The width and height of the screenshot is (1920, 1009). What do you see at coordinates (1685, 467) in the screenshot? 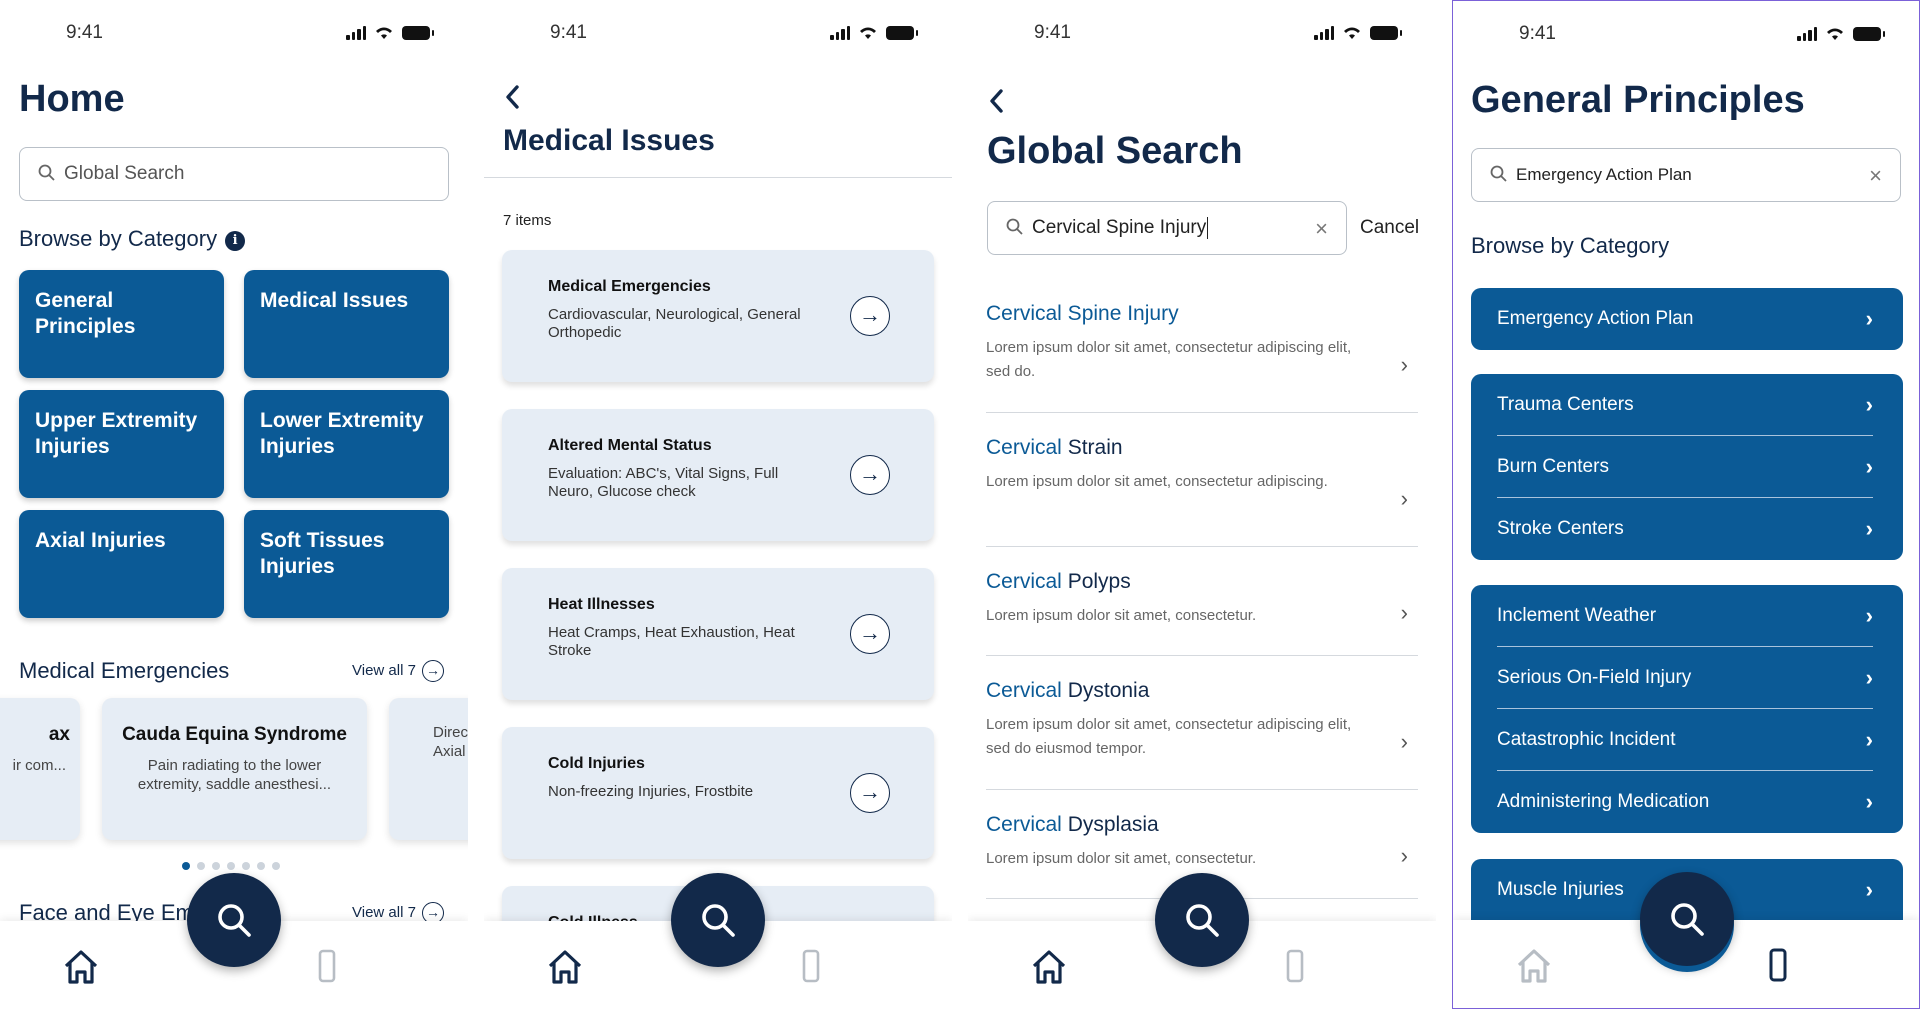
I see `category-row: Burn Centers ›` at bounding box center [1685, 467].